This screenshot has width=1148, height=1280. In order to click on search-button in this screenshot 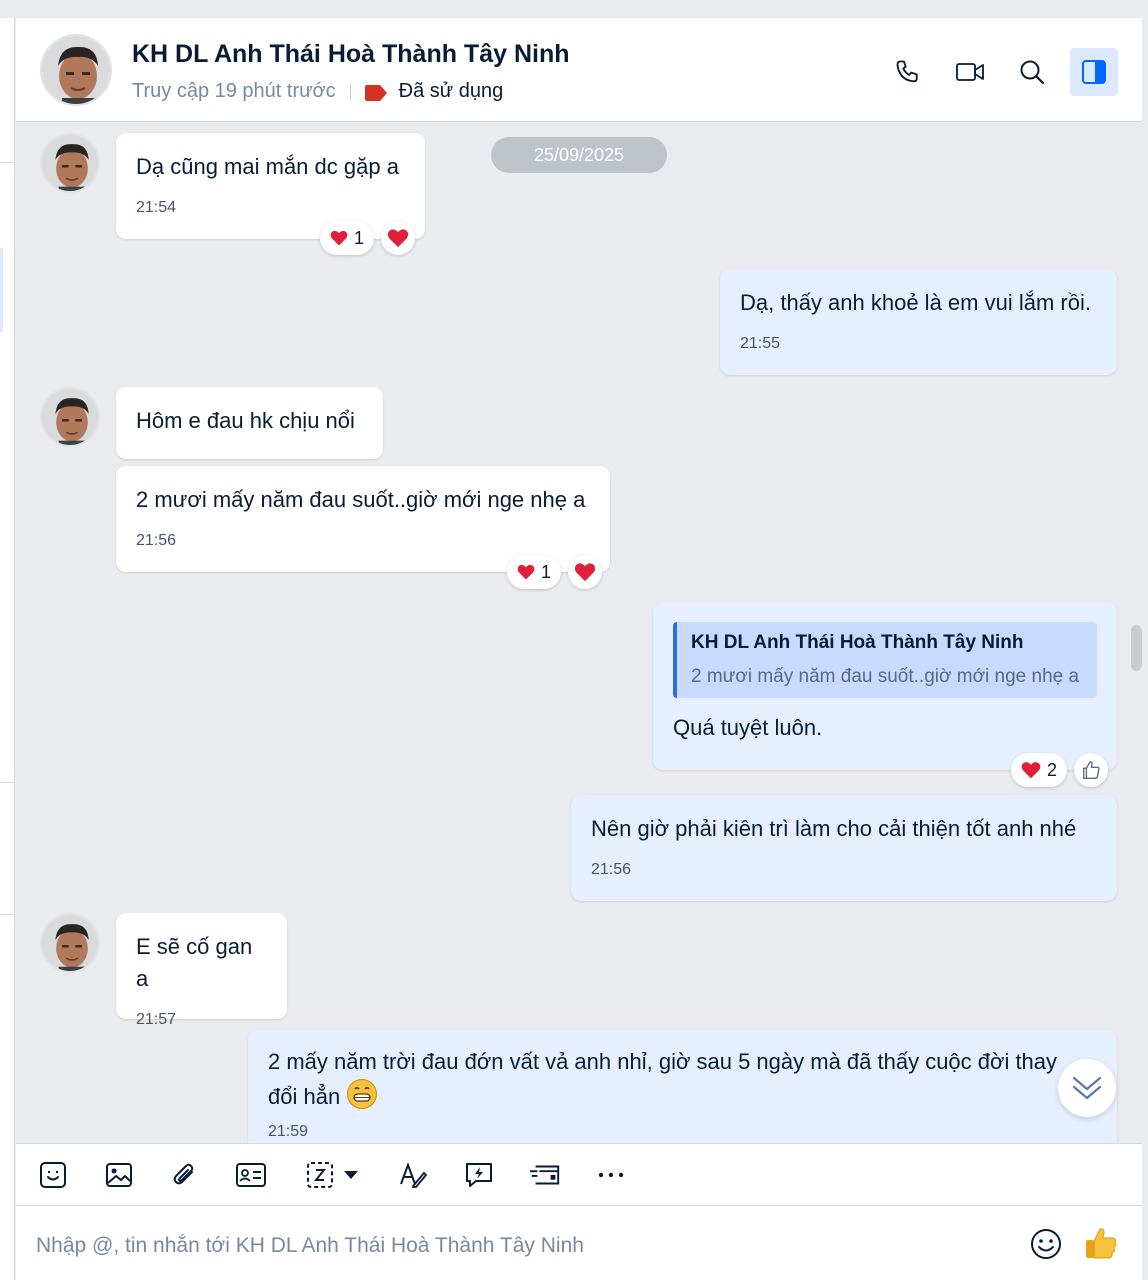, I will do `click(1032, 72)`.